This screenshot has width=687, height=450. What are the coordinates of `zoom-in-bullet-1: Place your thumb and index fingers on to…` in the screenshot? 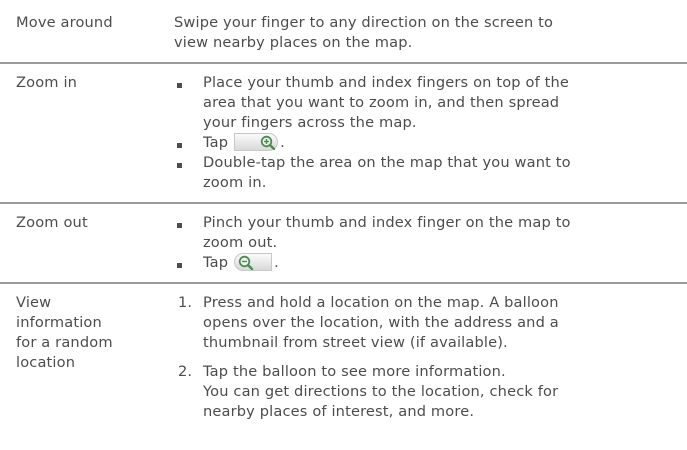 It's located at (442, 103).